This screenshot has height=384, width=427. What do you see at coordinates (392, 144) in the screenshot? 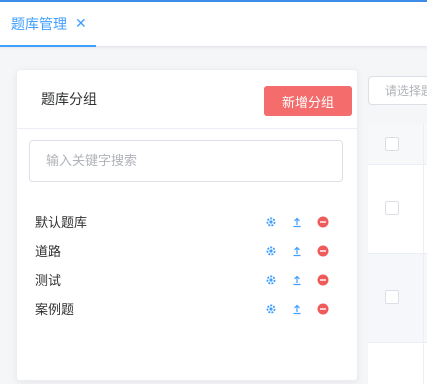
I see `select-all-checkbox` at bounding box center [392, 144].